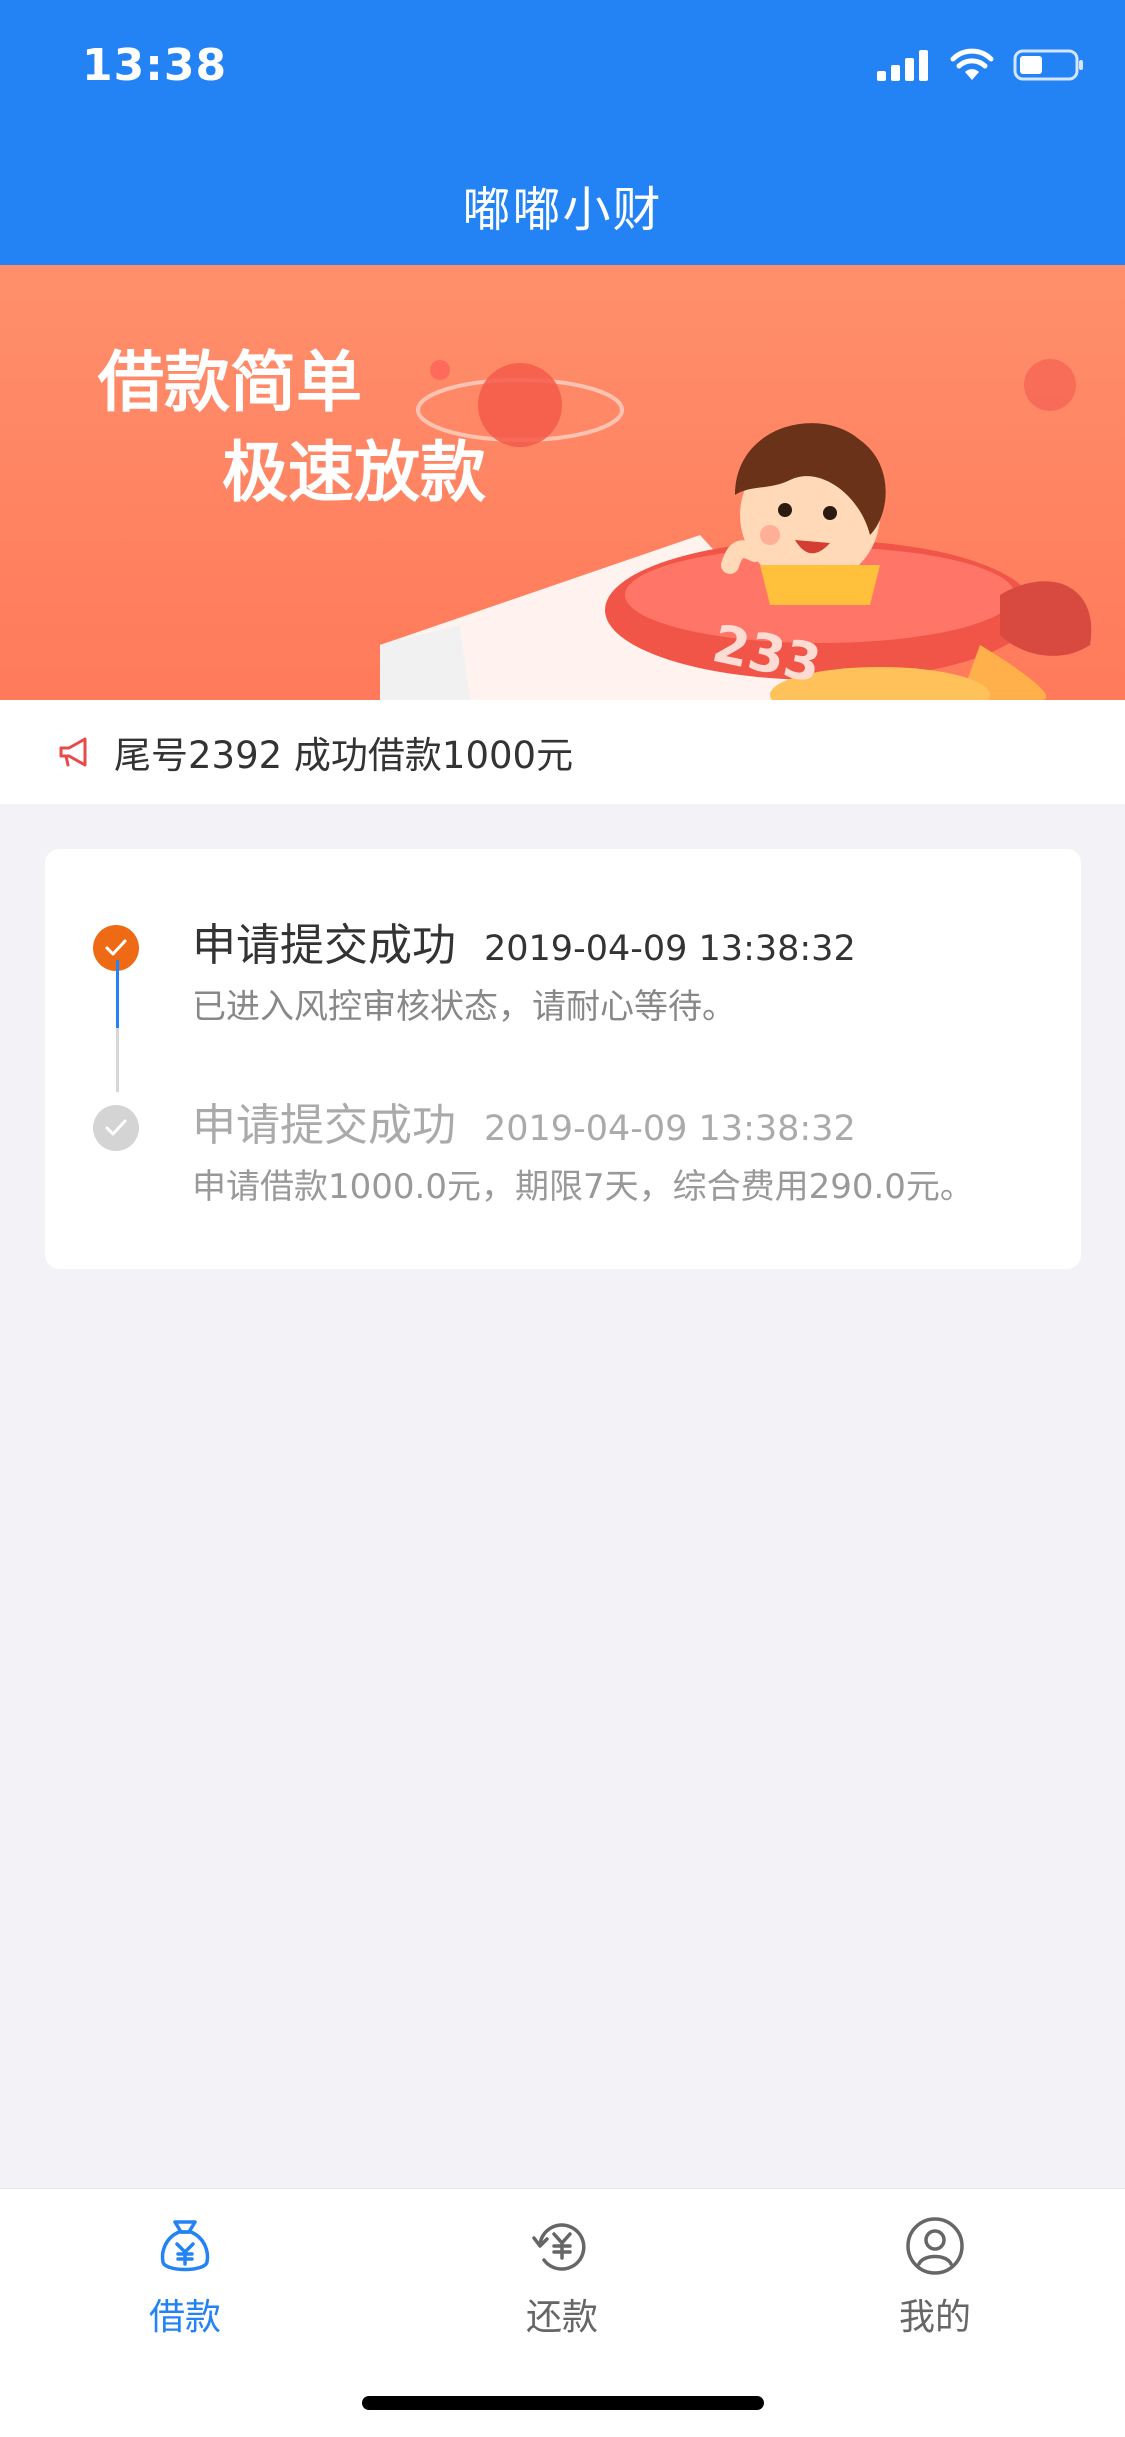 Image resolution: width=1125 pixels, height=2437 pixels. I want to click on page-title: 嘟嘟小财, so click(562, 210).